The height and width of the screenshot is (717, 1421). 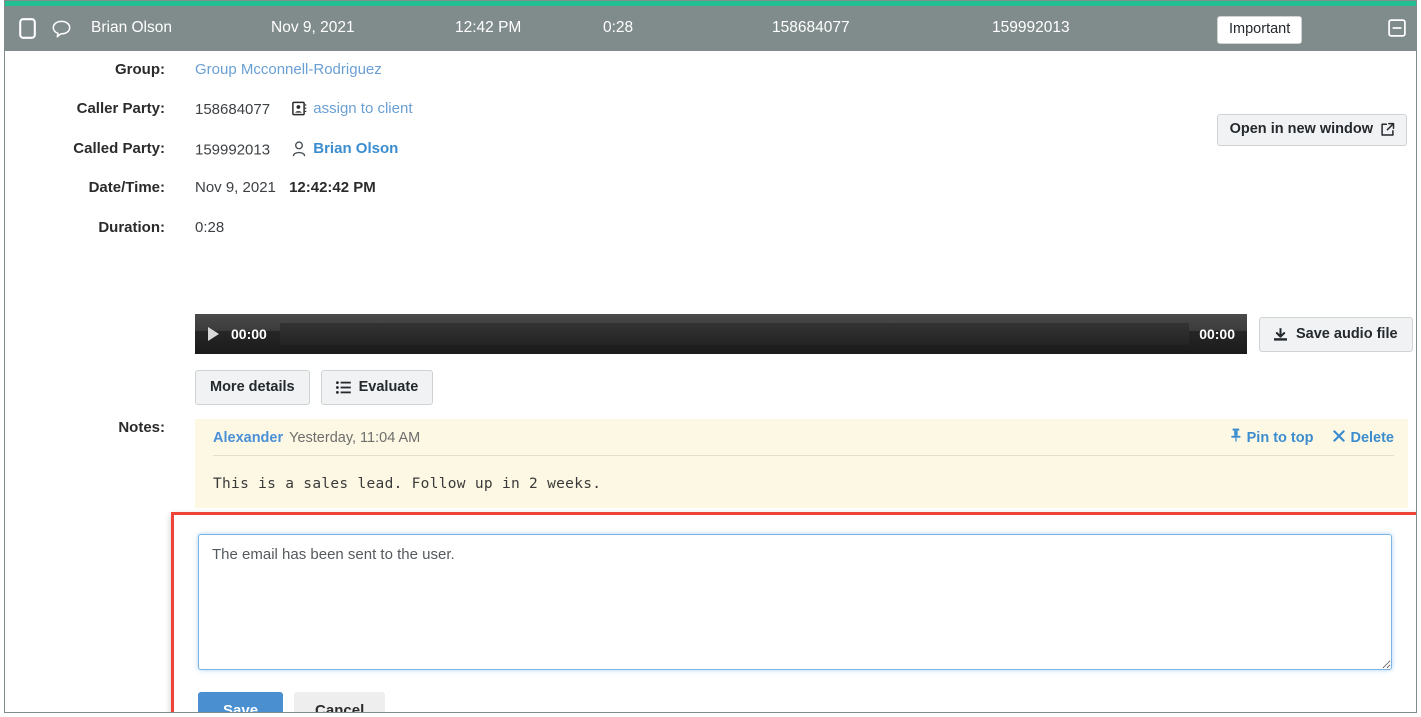 What do you see at coordinates (213, 334) in the screenshot?
I see `play-icon` at bounding box center [213, 334].